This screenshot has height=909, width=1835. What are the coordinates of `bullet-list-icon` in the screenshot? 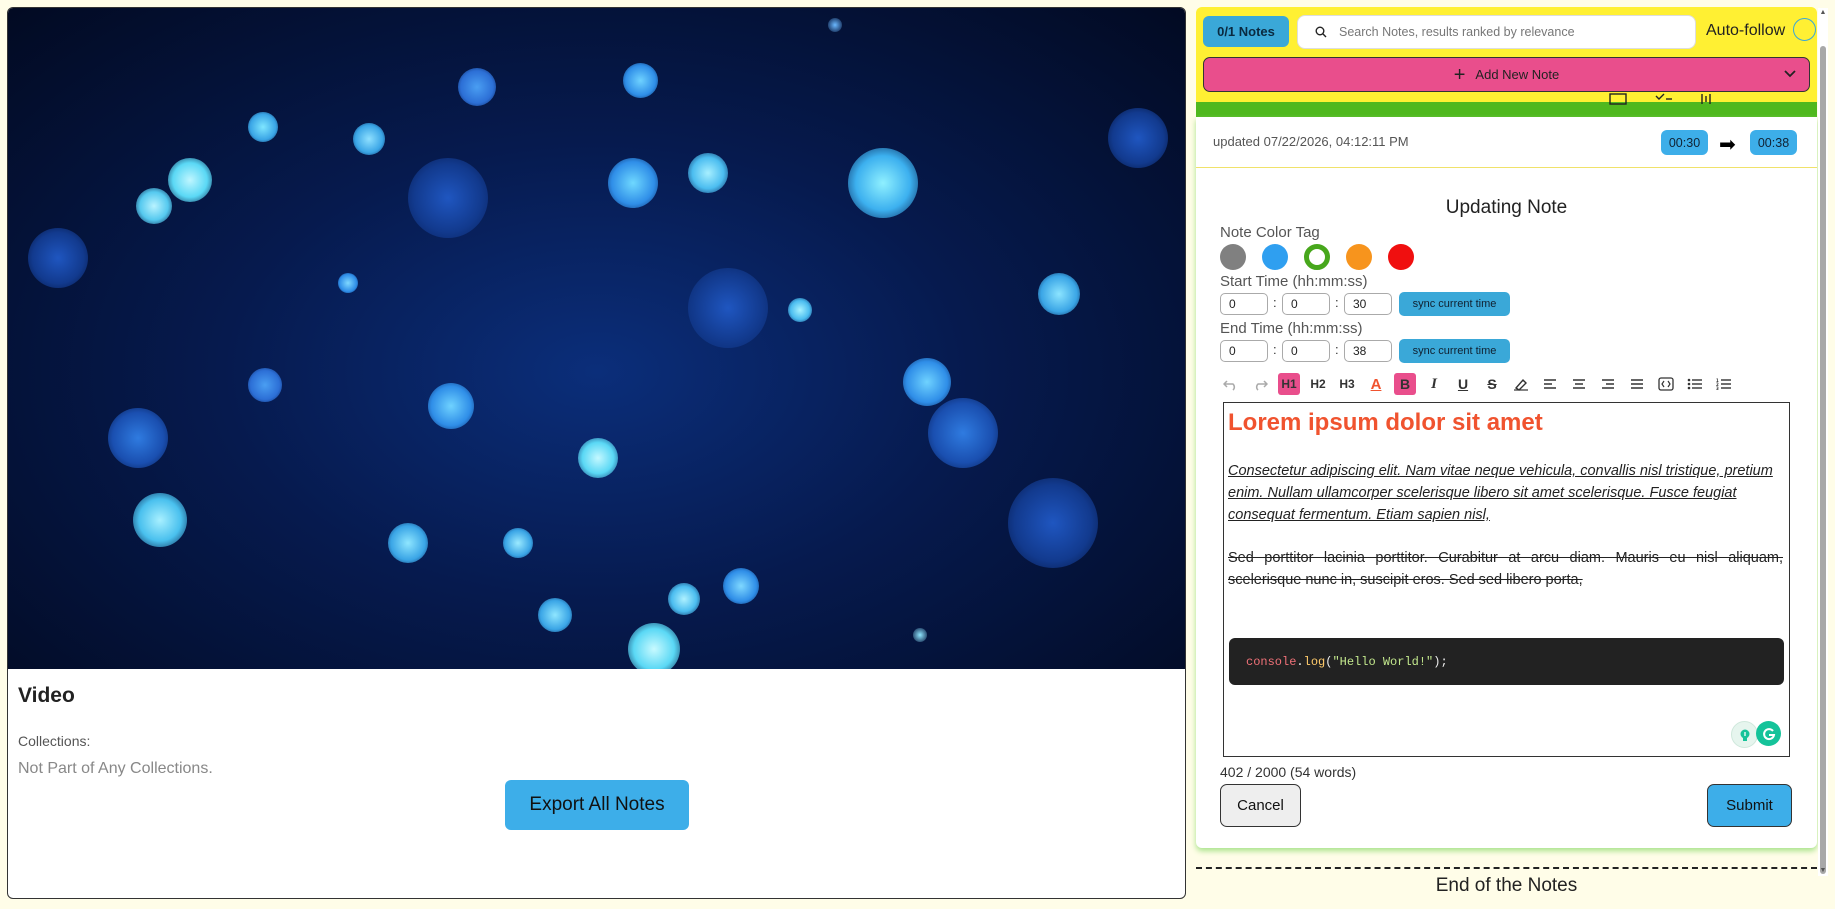 It's located at (1695, 384).